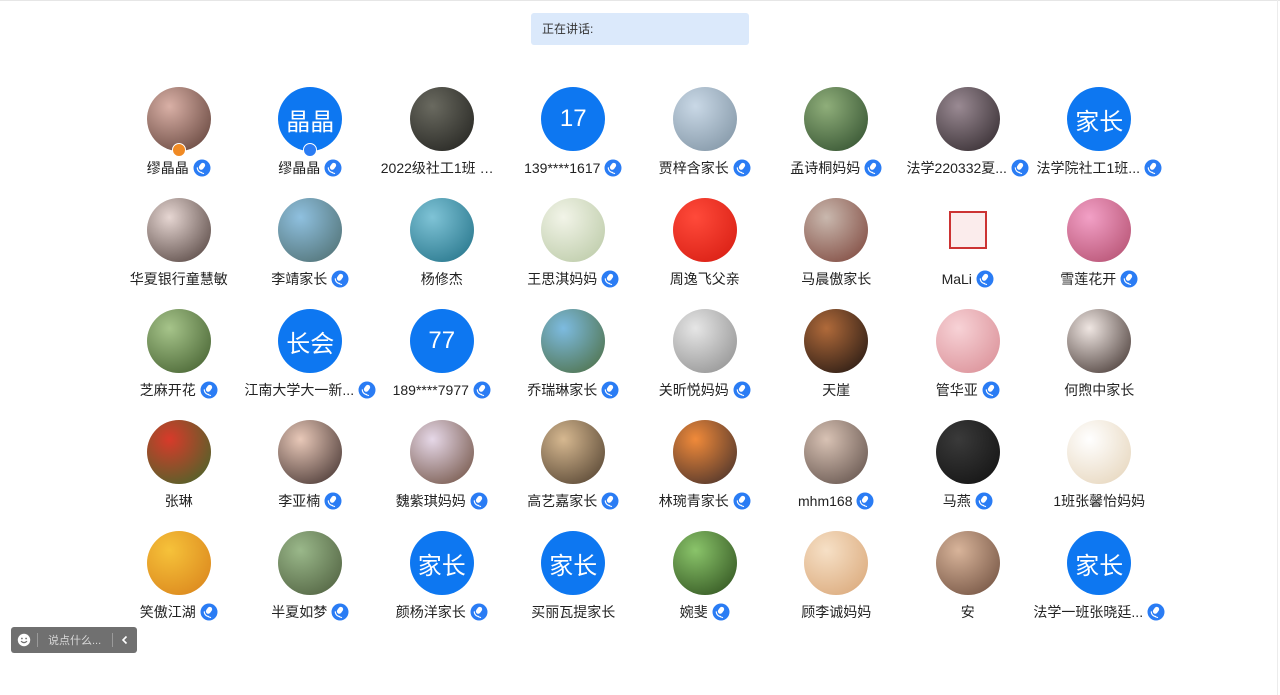 Image resolution: width=1280 pixels, height=695 pixels. Describe the element at coordinates (968, 586) in the screenshot. I see `participant-tile: 安` at that location.